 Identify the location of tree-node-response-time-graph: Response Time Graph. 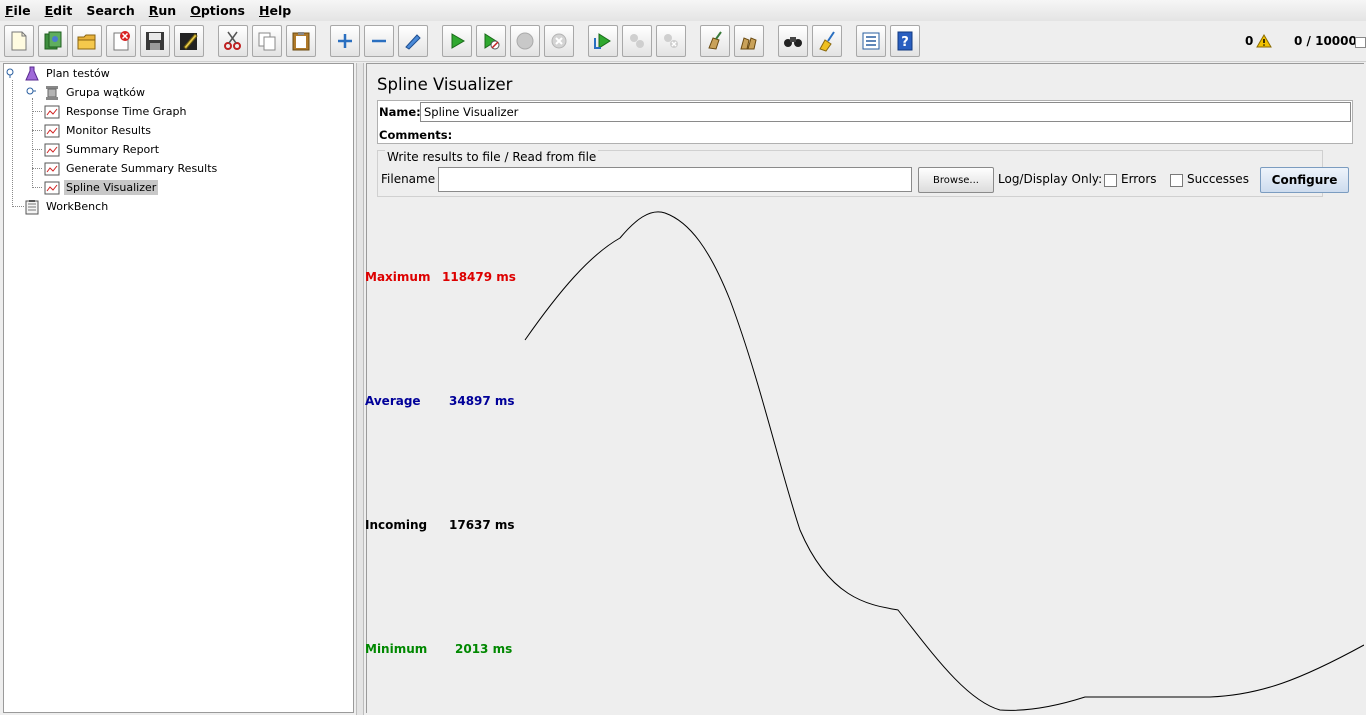
(116, 111).